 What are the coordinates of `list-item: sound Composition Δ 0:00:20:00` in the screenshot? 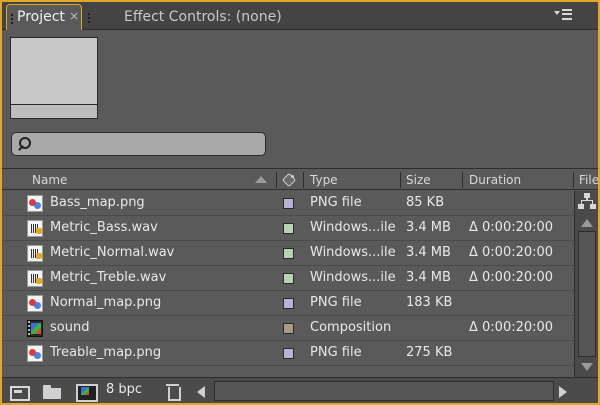 It's located at (288, 328).